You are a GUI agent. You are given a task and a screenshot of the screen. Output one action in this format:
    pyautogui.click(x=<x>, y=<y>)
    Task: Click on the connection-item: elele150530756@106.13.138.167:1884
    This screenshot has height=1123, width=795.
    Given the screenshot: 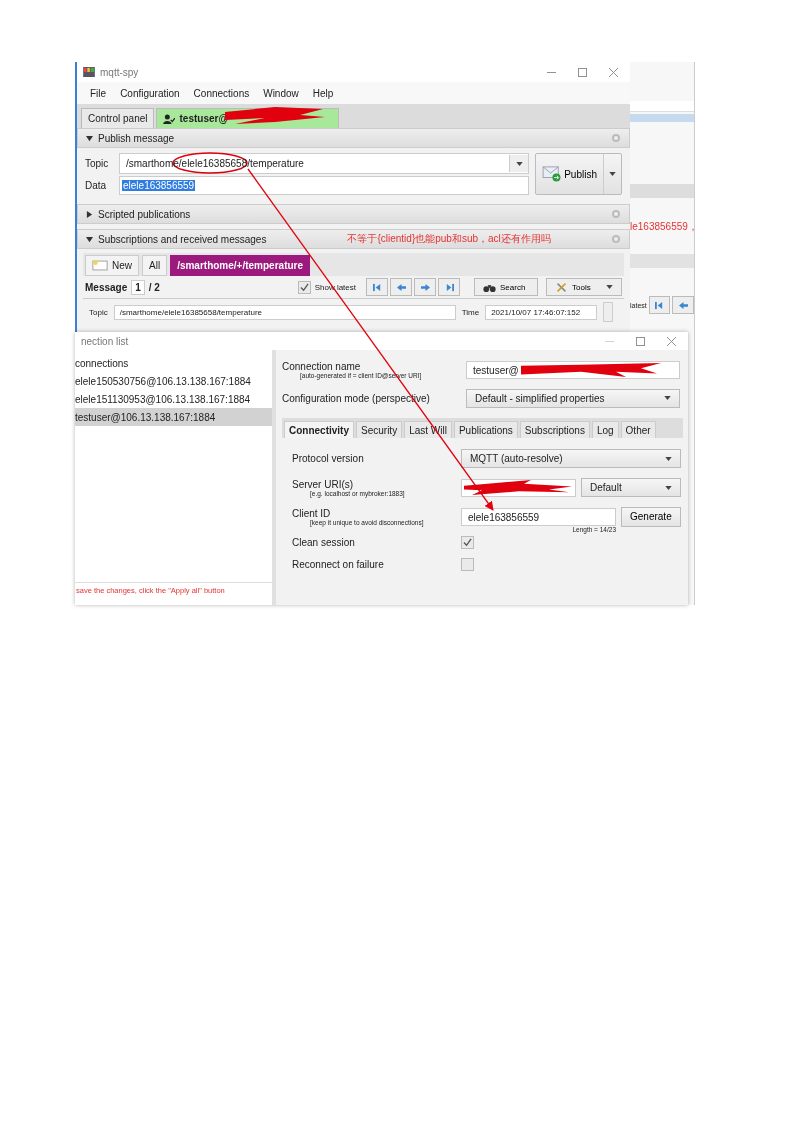 What is the action you would take?
    pyautogui.click(x=173, y=381)
    